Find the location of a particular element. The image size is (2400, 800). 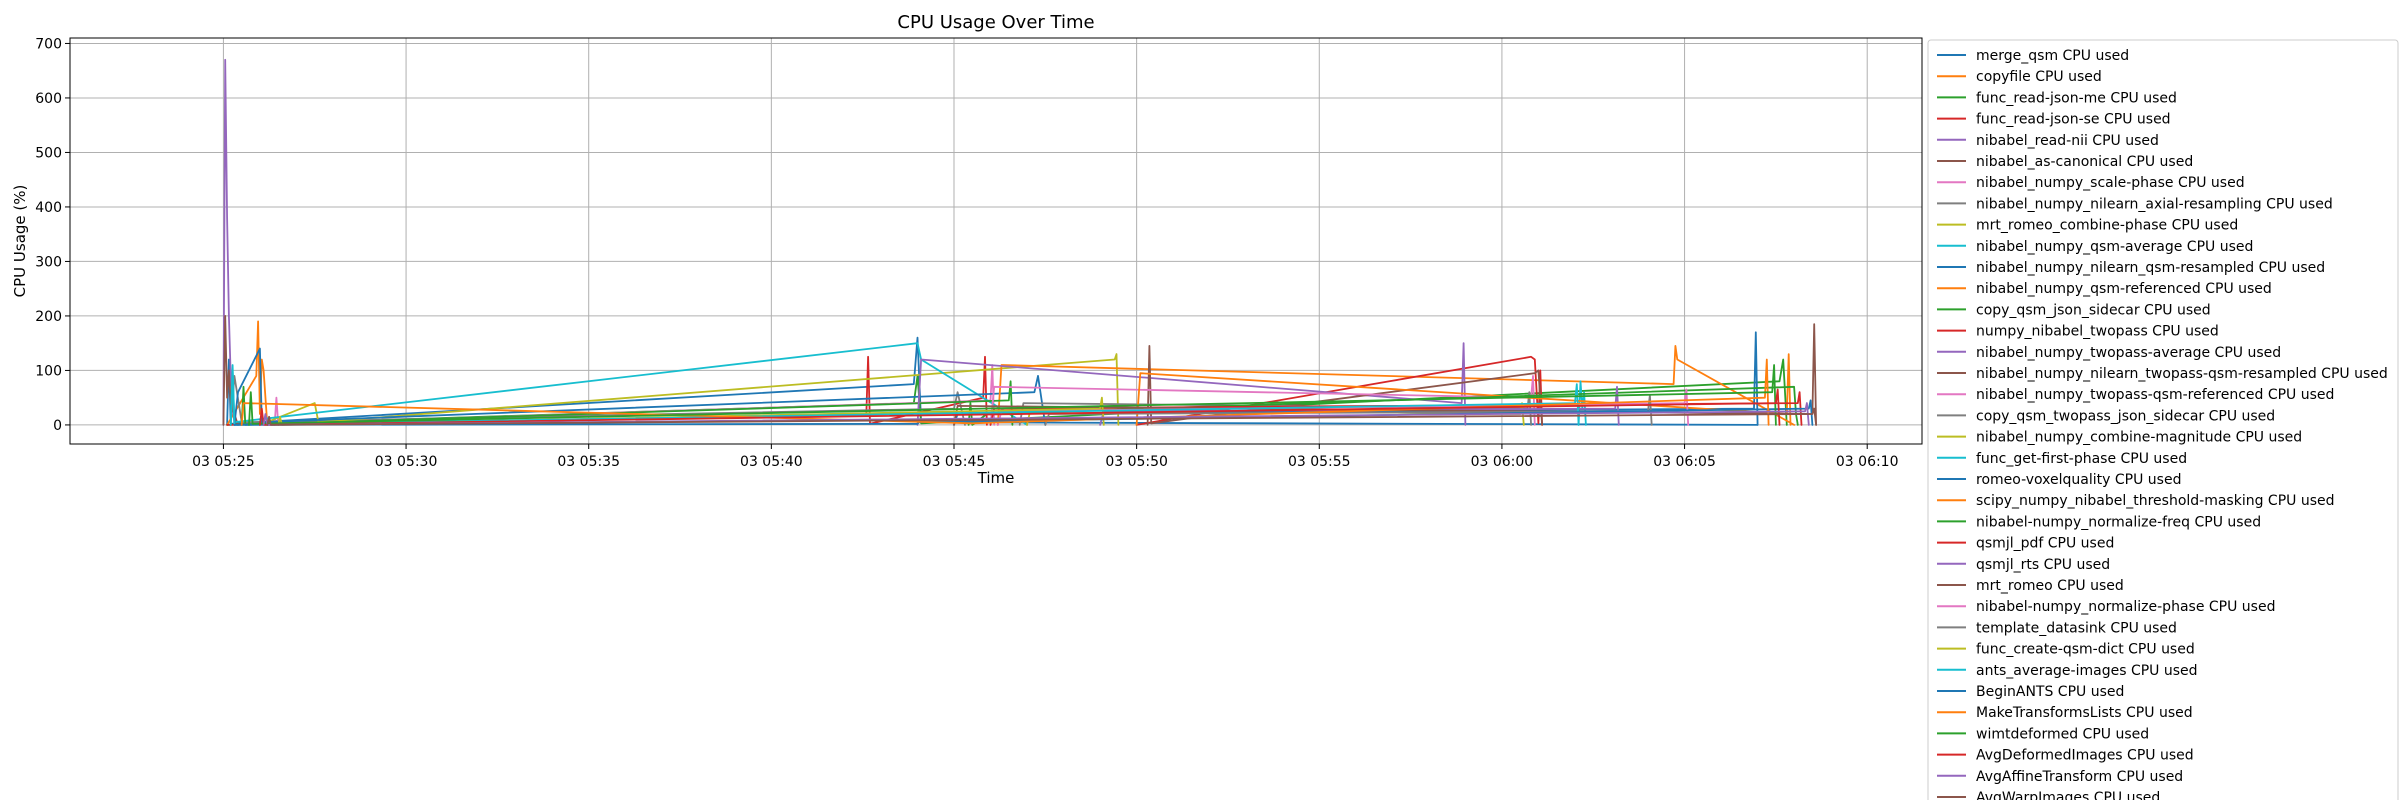

x-tick-label: 03 05:45 is located at coordinates (954, 462).